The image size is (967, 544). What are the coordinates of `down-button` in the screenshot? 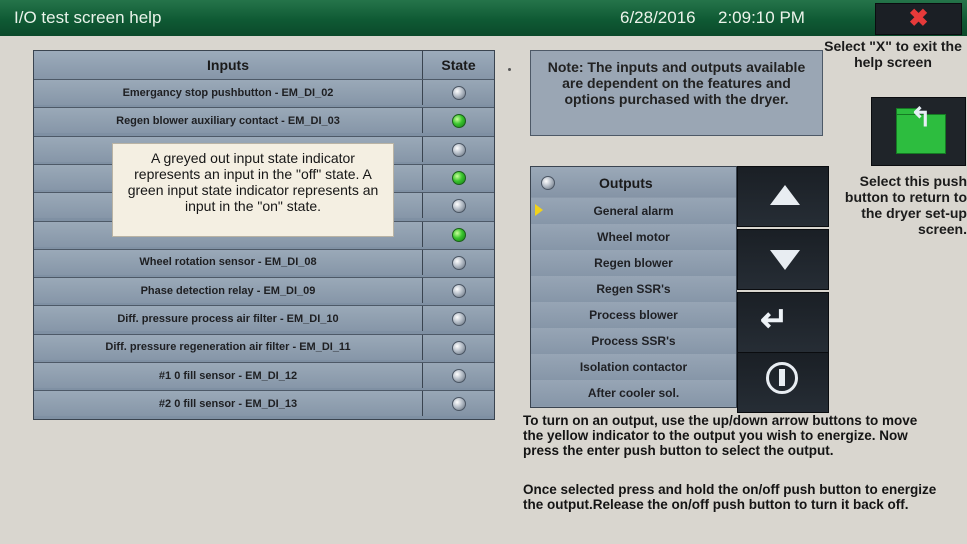 It's located at (783, 259).